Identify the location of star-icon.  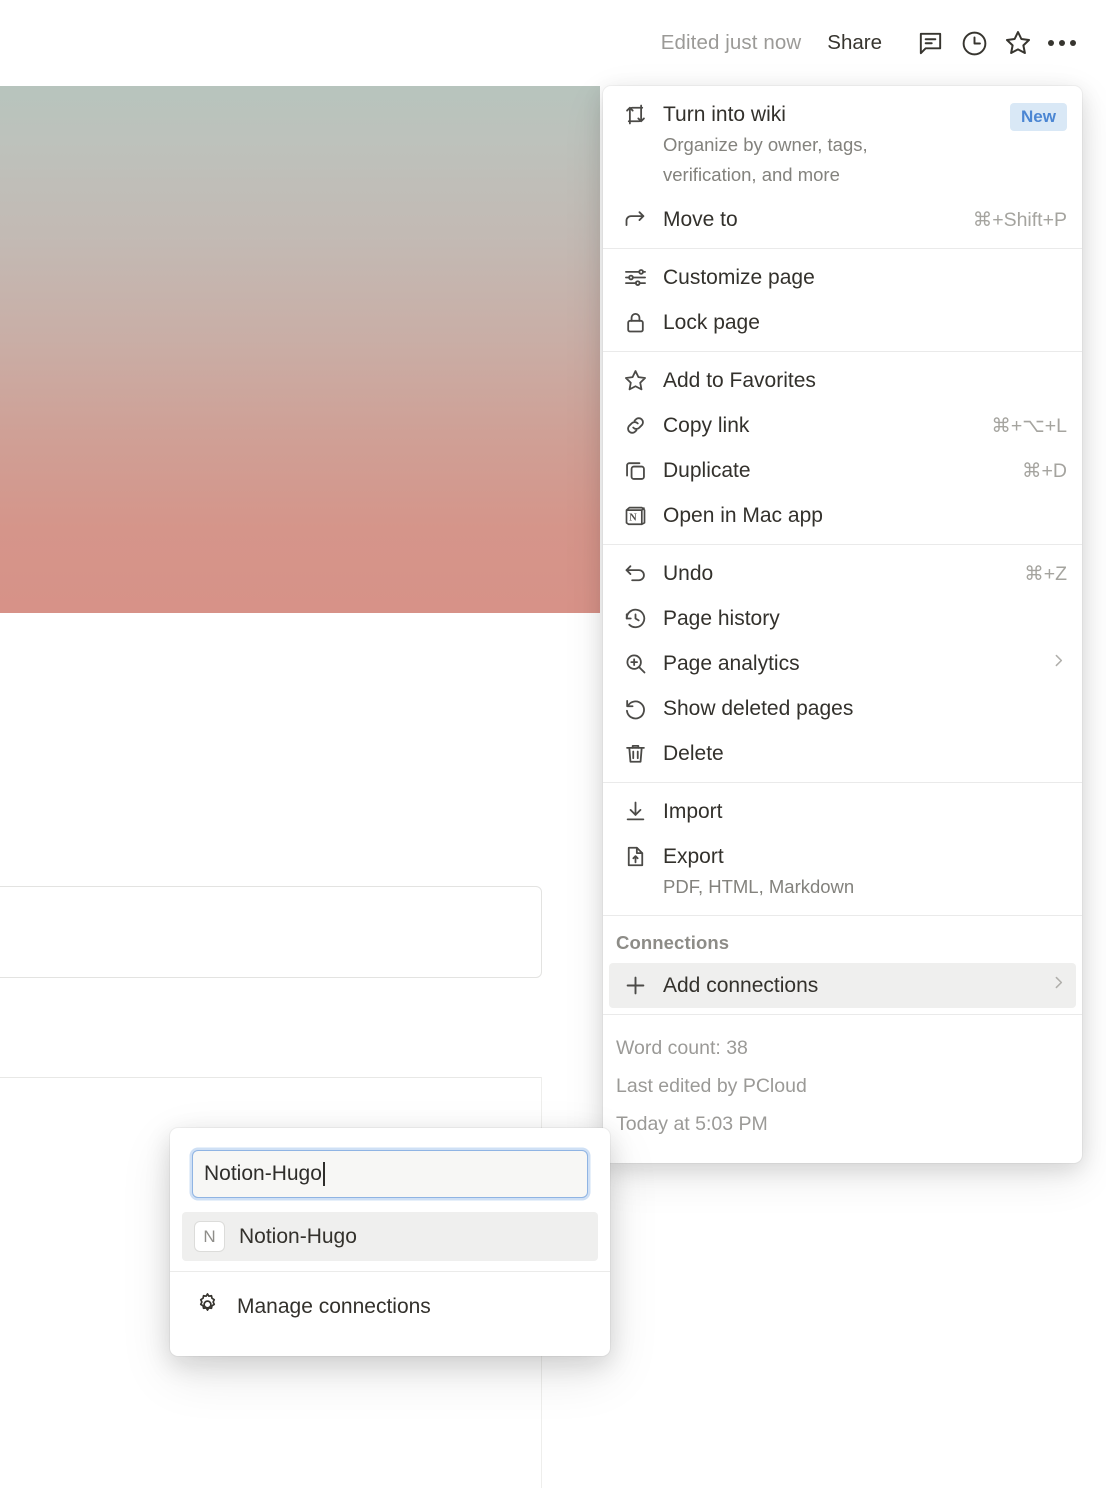
(1018, 43).